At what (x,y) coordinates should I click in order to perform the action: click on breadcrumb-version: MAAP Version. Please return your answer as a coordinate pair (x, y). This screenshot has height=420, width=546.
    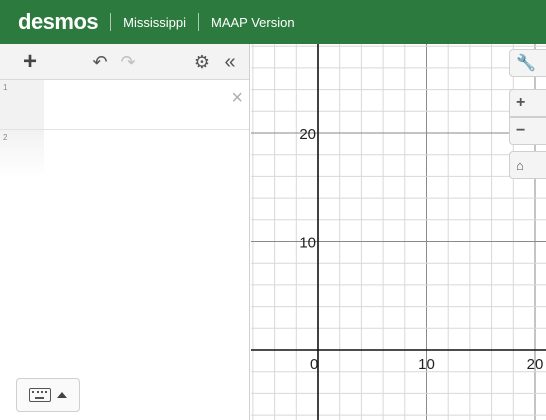
    Looking at the image, I should click on (253, 22).